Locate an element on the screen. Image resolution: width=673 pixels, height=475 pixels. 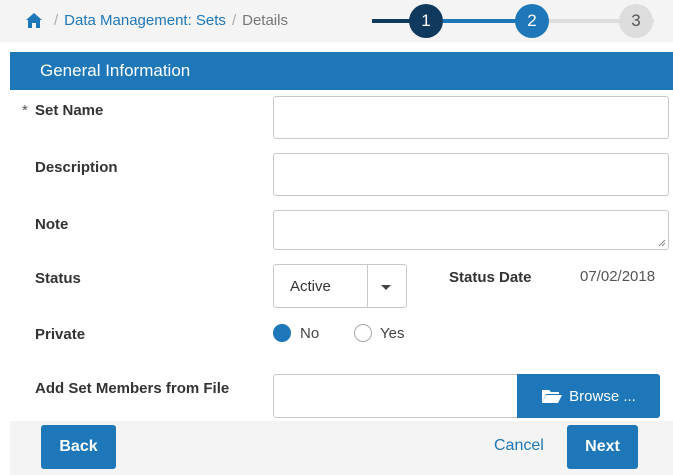
section-header: General Information is located at coordinates (341, 71).